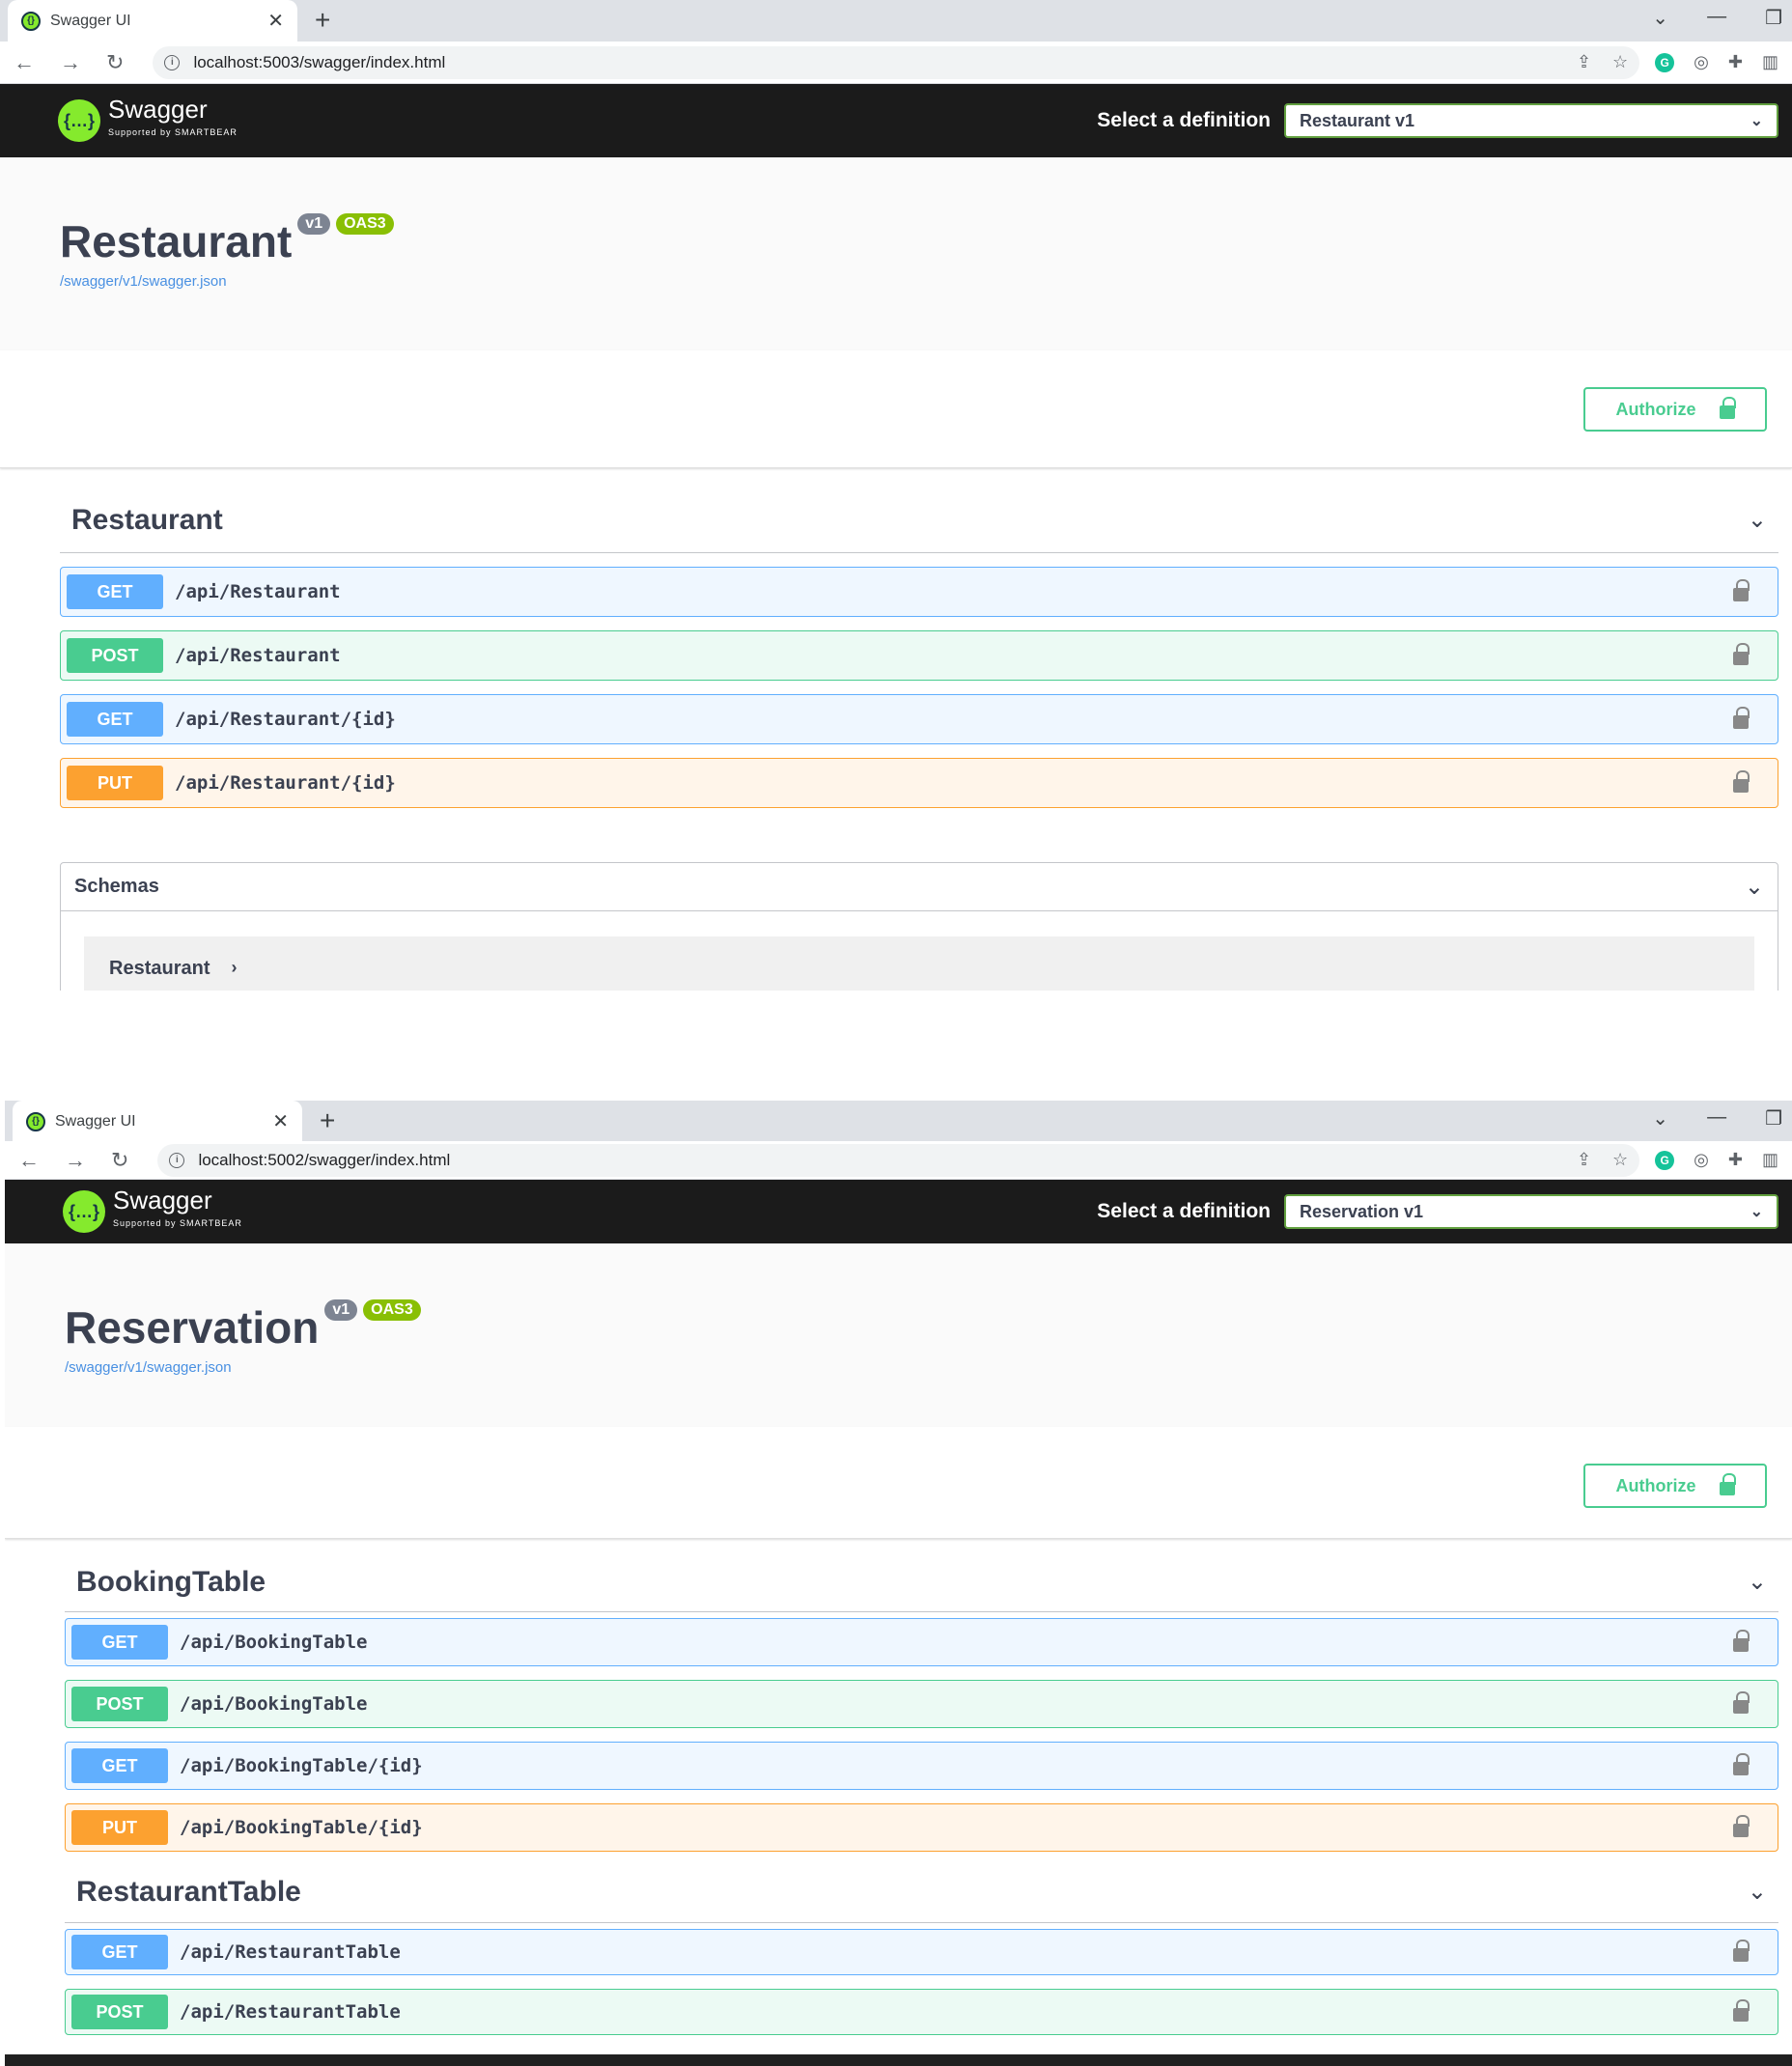 The image size is (1792, 2066). I want to click on url-field: i localhost:5002/swagger/index.html ⇪ ☆, so click(899, 1160).